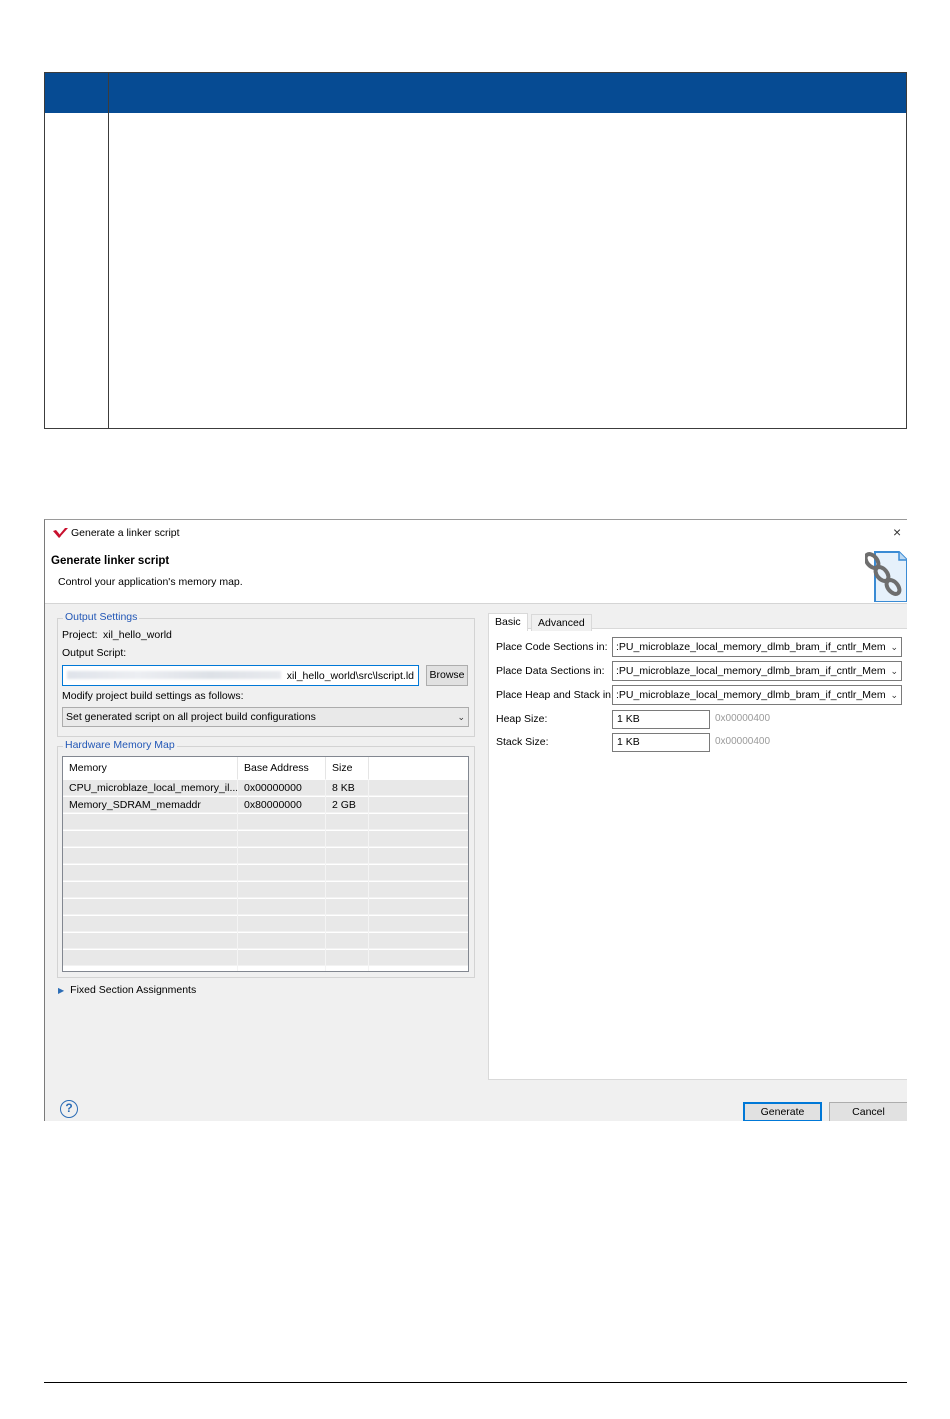  What do you see at coordinates (522, 719) in the screenshot?
I see `heap-size-label: Heap Size:` at bounding box center [522, 719].